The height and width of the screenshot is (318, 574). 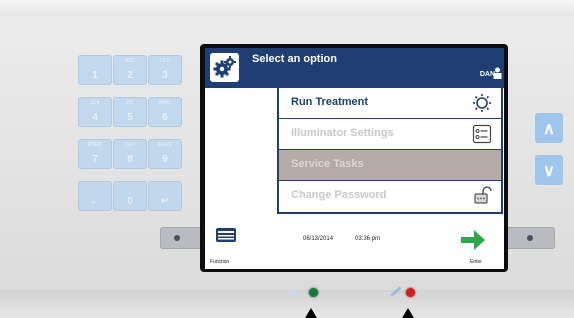 What do you see at coordinates (483, 195) in the screenshot?
I see `lock-icon` at bounding box center [483, 195].